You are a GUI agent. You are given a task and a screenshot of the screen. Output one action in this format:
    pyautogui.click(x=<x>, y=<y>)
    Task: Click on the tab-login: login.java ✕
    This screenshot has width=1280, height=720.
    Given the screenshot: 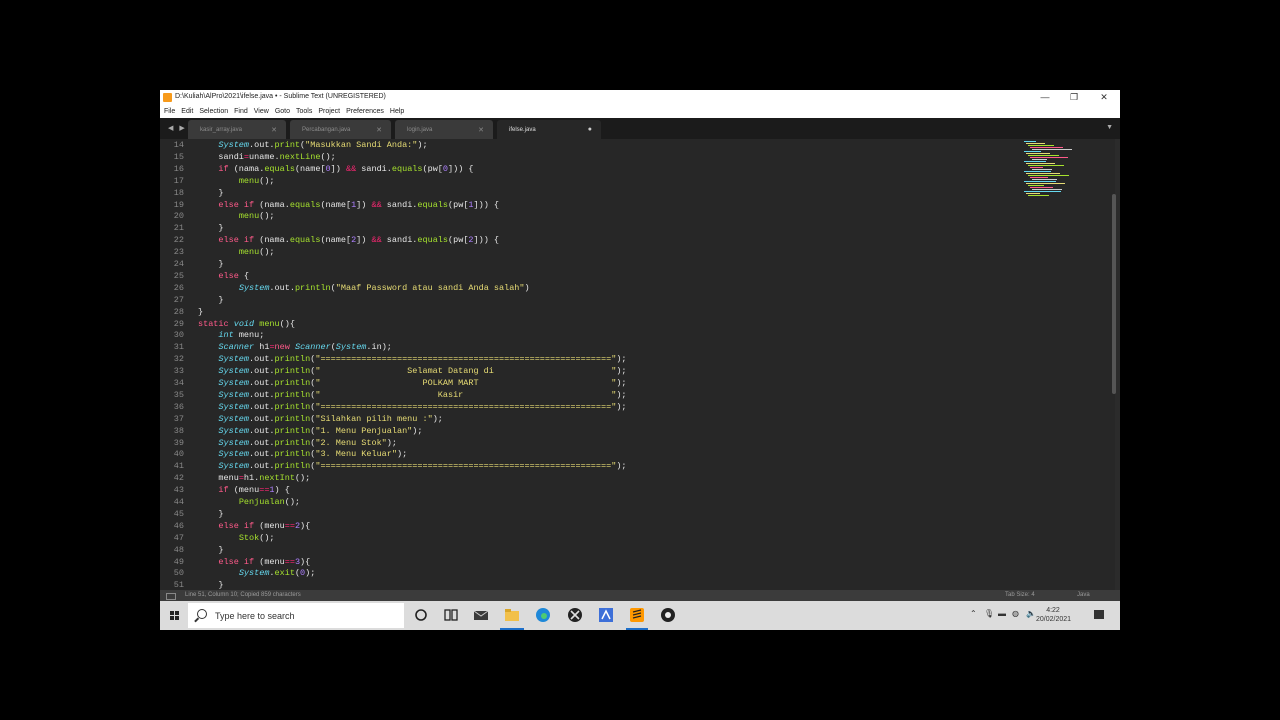 What is the action you would take?
    pyautogui.click(x=444, y=129)
    